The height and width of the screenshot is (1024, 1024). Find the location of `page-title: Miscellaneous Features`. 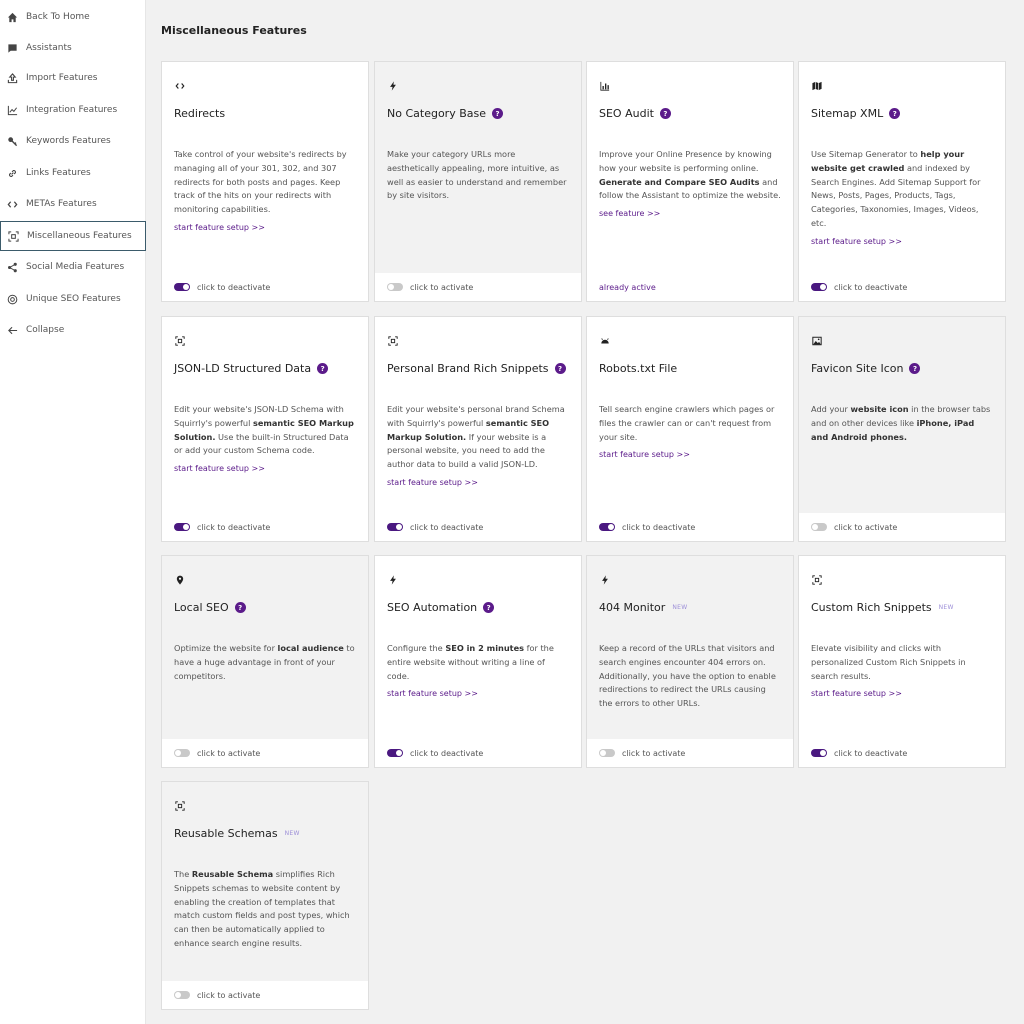

page-title: Miscellaneous Features is located at coordinates (234, 30).